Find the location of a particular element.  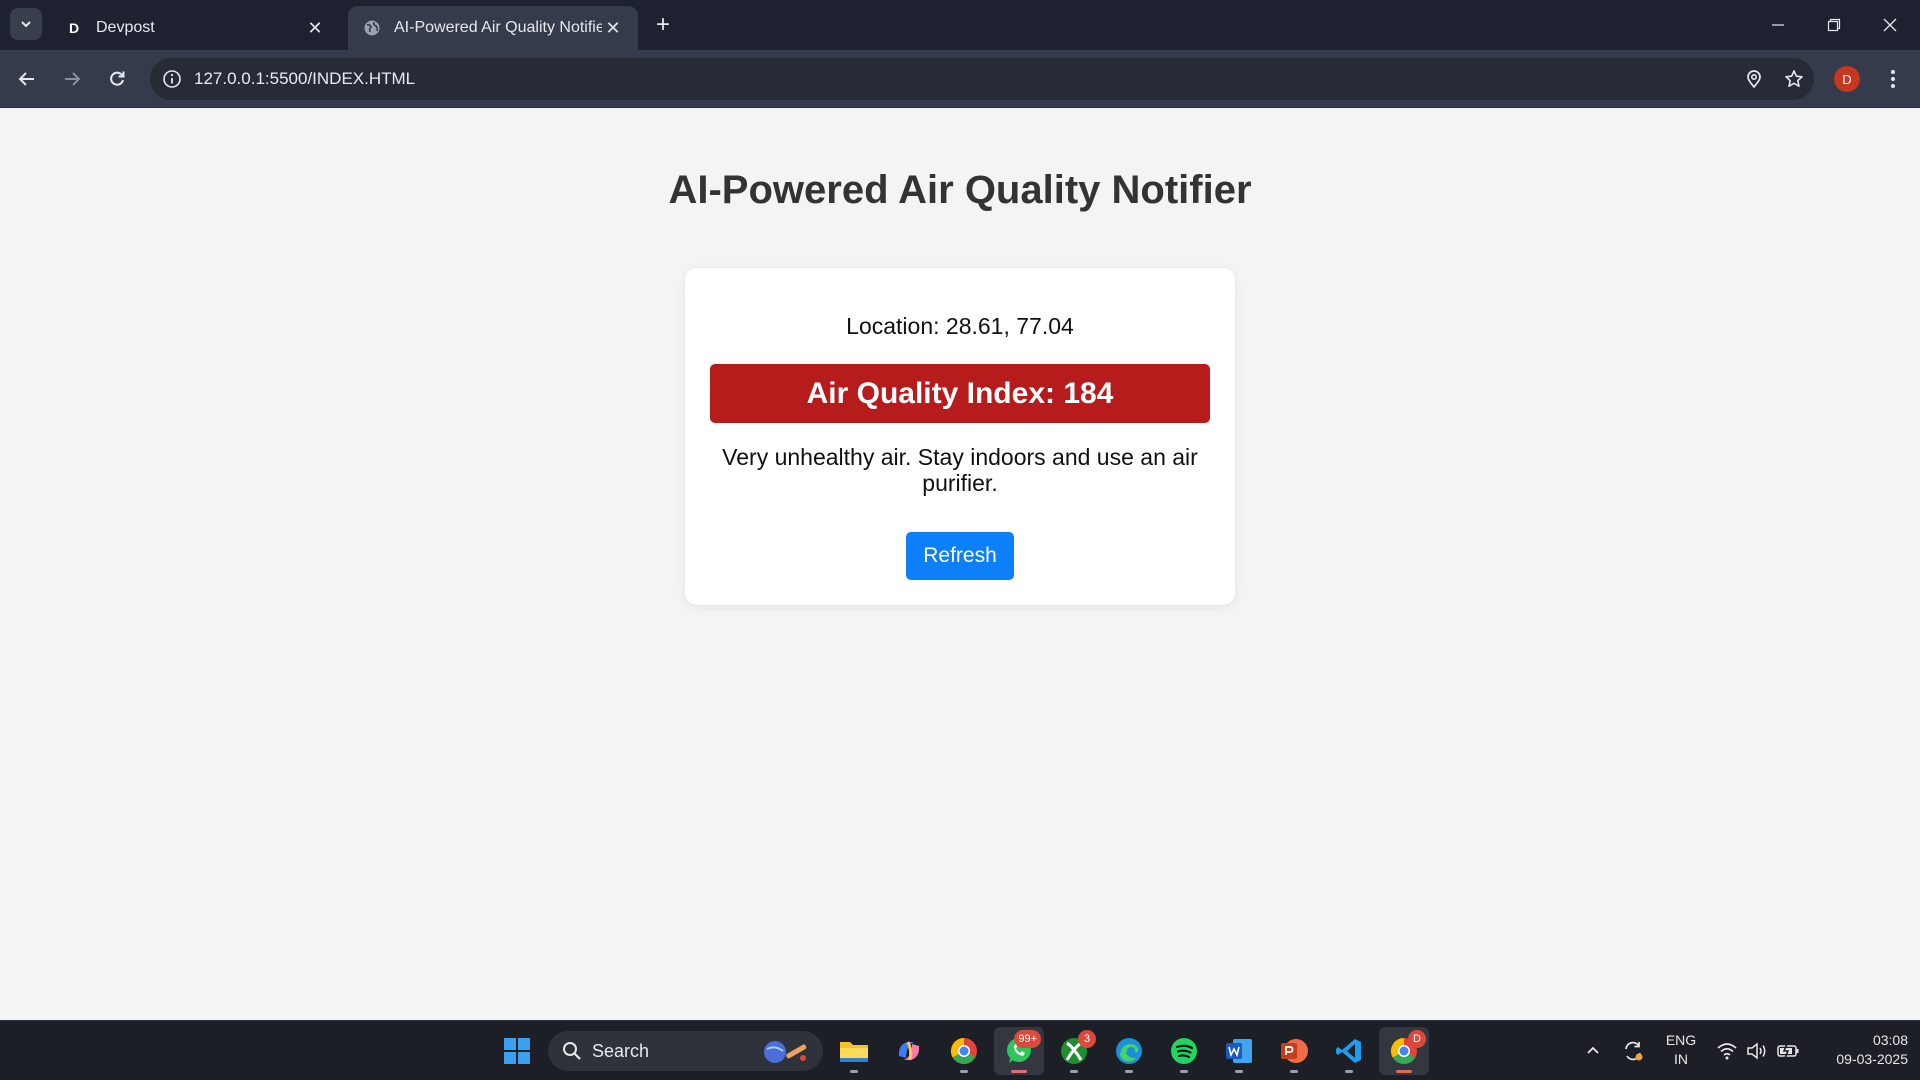

notification-badge: 99+ is located at coordinates (1027, 1039).